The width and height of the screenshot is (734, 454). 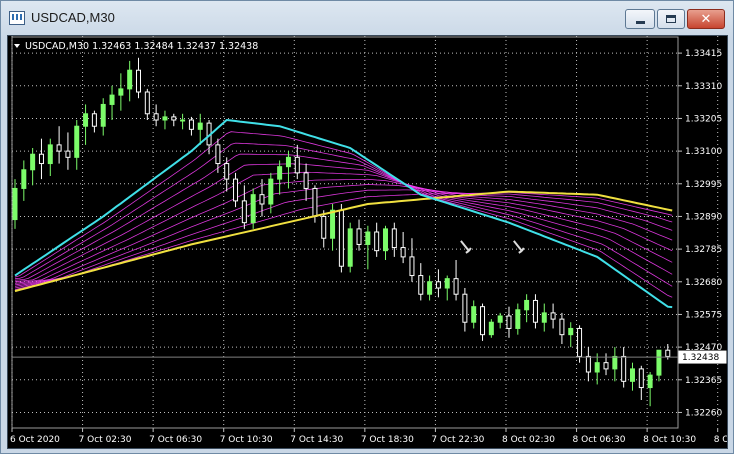 What do you see at coordinates (367, 18) in the screenshot?
I see `title-bar: USDCAD,M30 ✕` at bounding box center [367, 18].